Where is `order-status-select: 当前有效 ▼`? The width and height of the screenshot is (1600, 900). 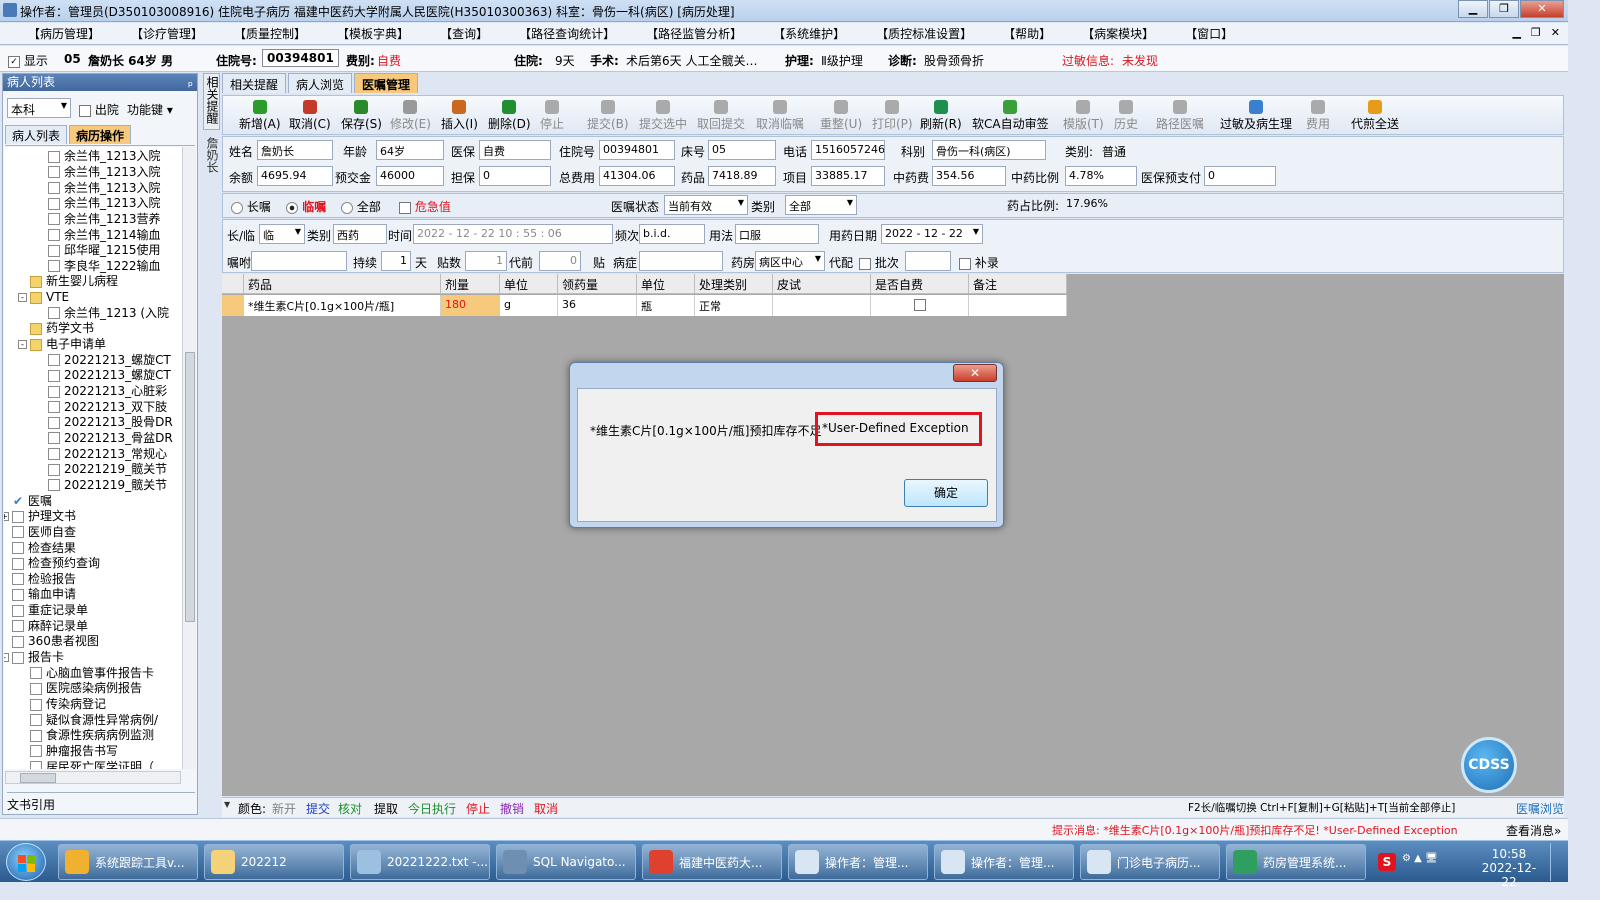
order-status-select: 当前有效 ▼ is located at coordinates (706, 205).